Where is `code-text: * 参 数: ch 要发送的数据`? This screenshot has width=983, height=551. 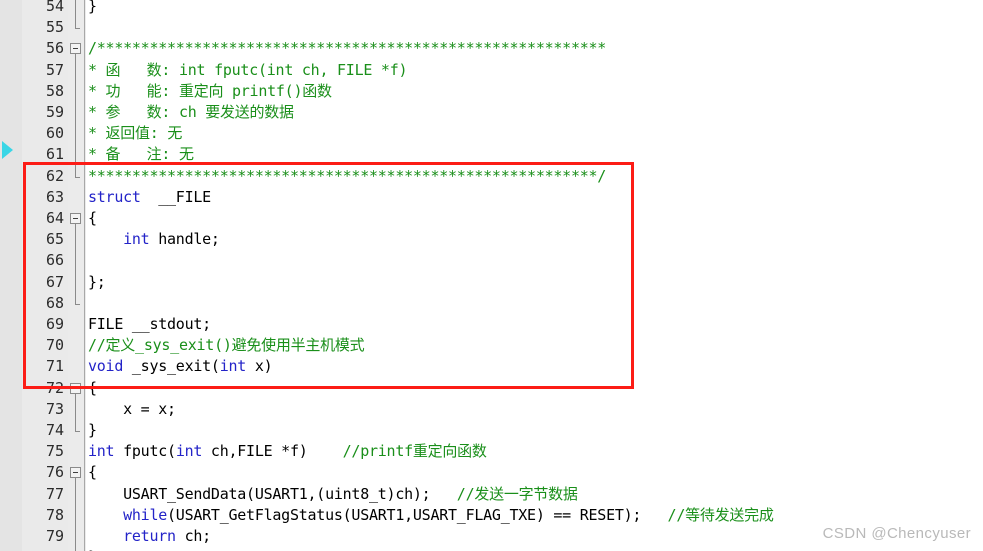
code-text: * 参 数: ch 要发送的数据 is located at coordinates (191, 112).